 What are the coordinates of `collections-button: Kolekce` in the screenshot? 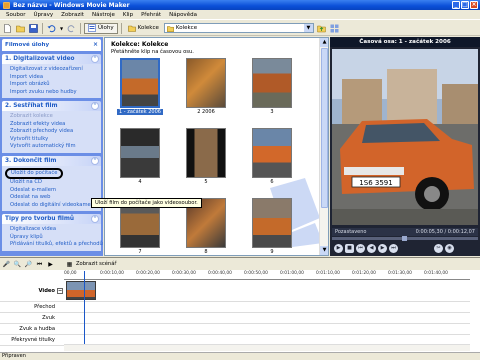 It's located at (143, 28).